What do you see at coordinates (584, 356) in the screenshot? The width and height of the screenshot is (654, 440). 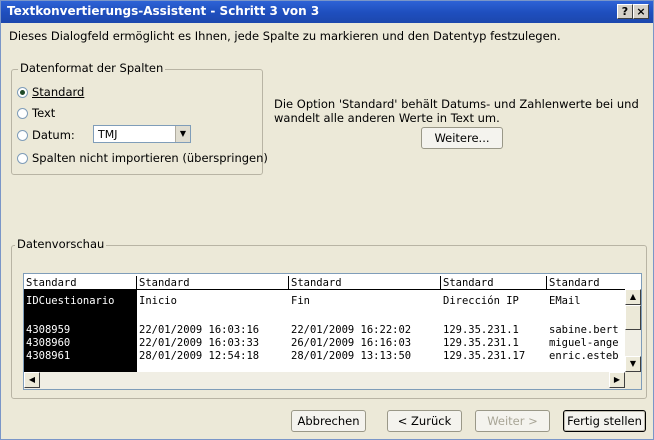 I see `table-cell: enric.esteb` at bounding box center [584, 356].